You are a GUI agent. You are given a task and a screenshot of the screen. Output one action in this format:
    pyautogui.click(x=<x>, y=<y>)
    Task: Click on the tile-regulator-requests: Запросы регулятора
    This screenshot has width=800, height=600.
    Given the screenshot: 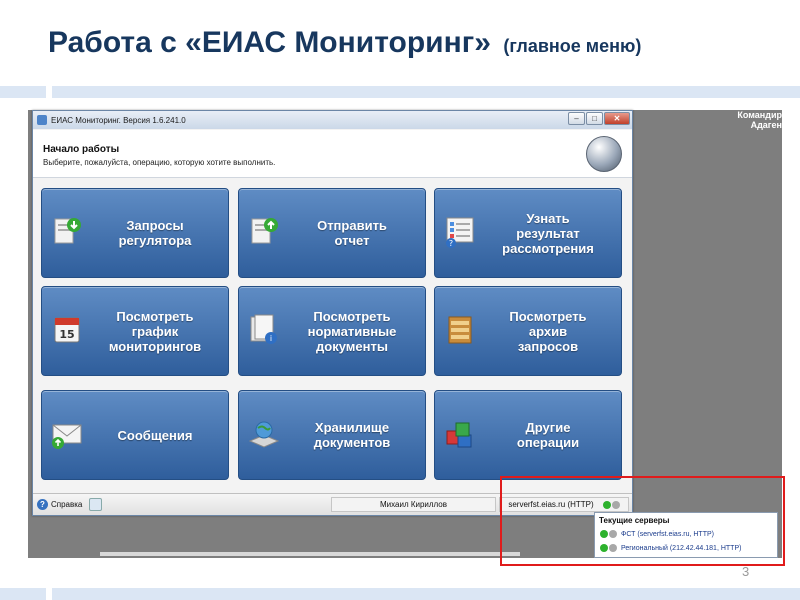 What is the action you would take?
    pyautogui.click(x=135, y=233)
    